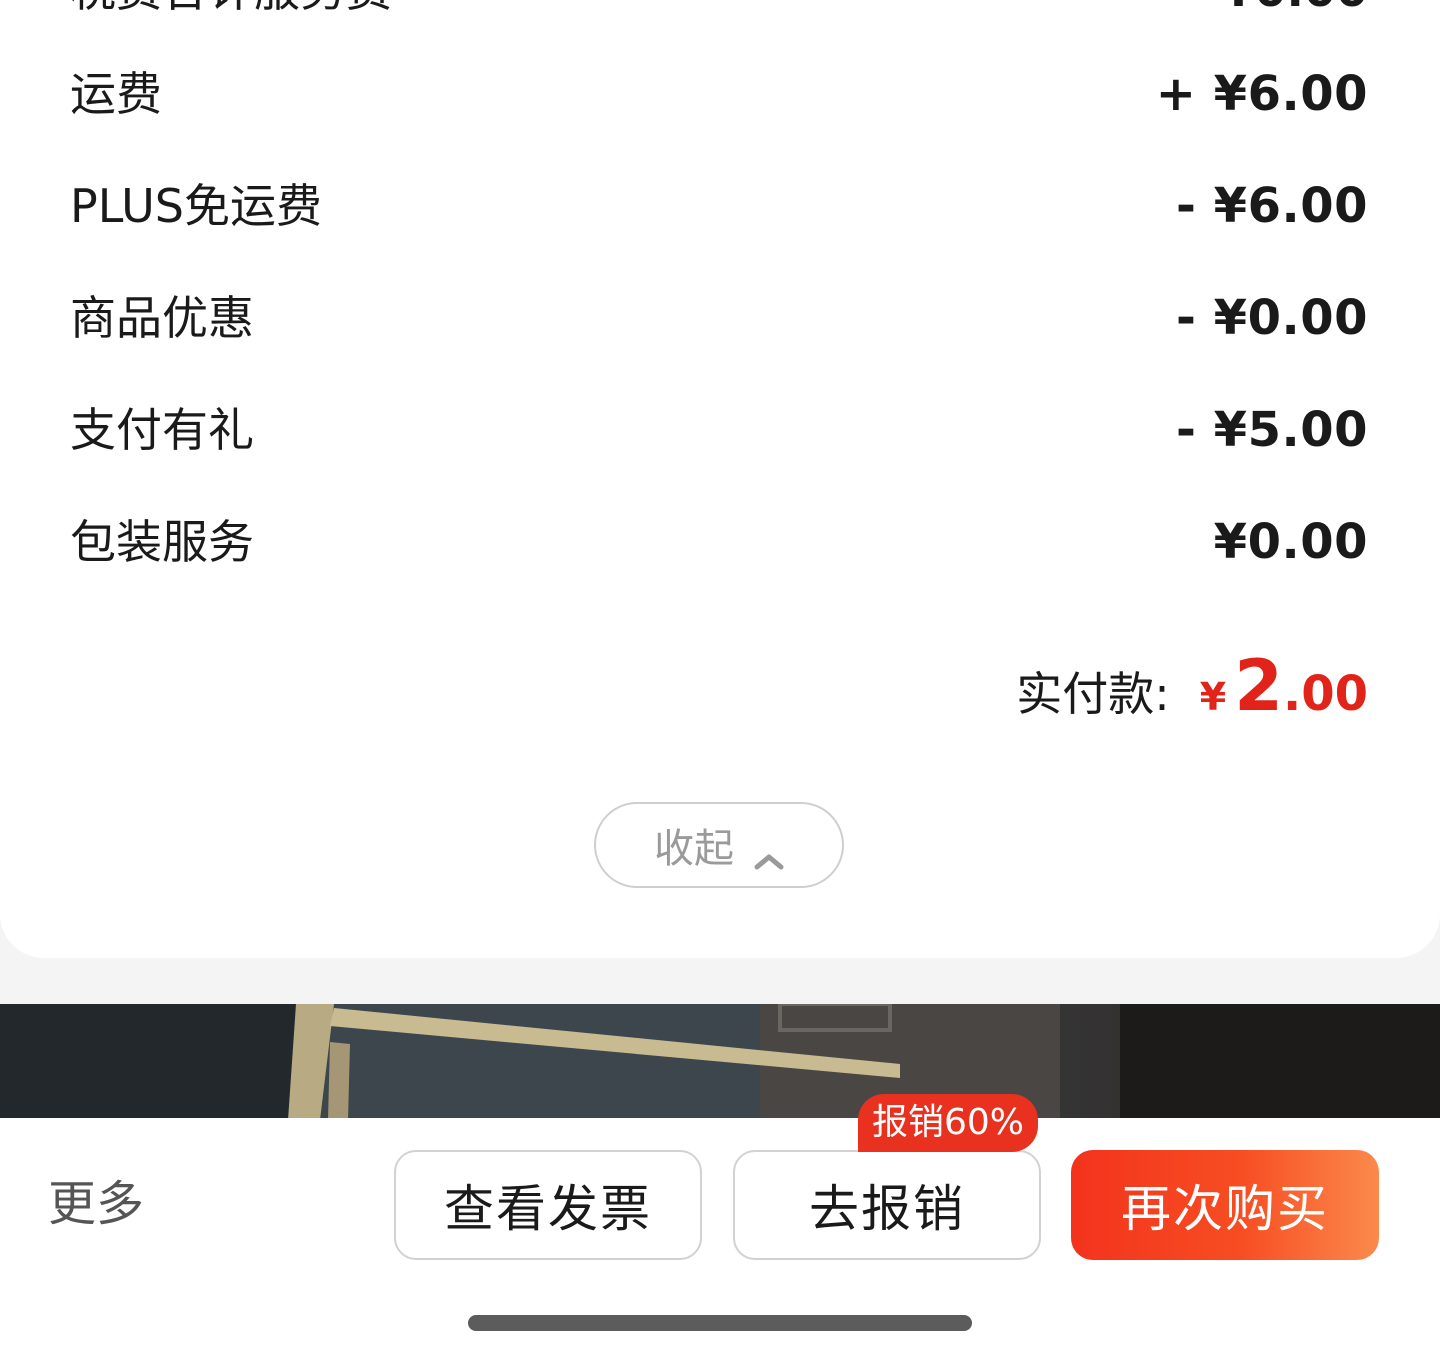  What do you see at coordinates (948, 1123) in the screenshot?
I see `reimburse-badge: 报销60%` at bounding box center [948, 1123].